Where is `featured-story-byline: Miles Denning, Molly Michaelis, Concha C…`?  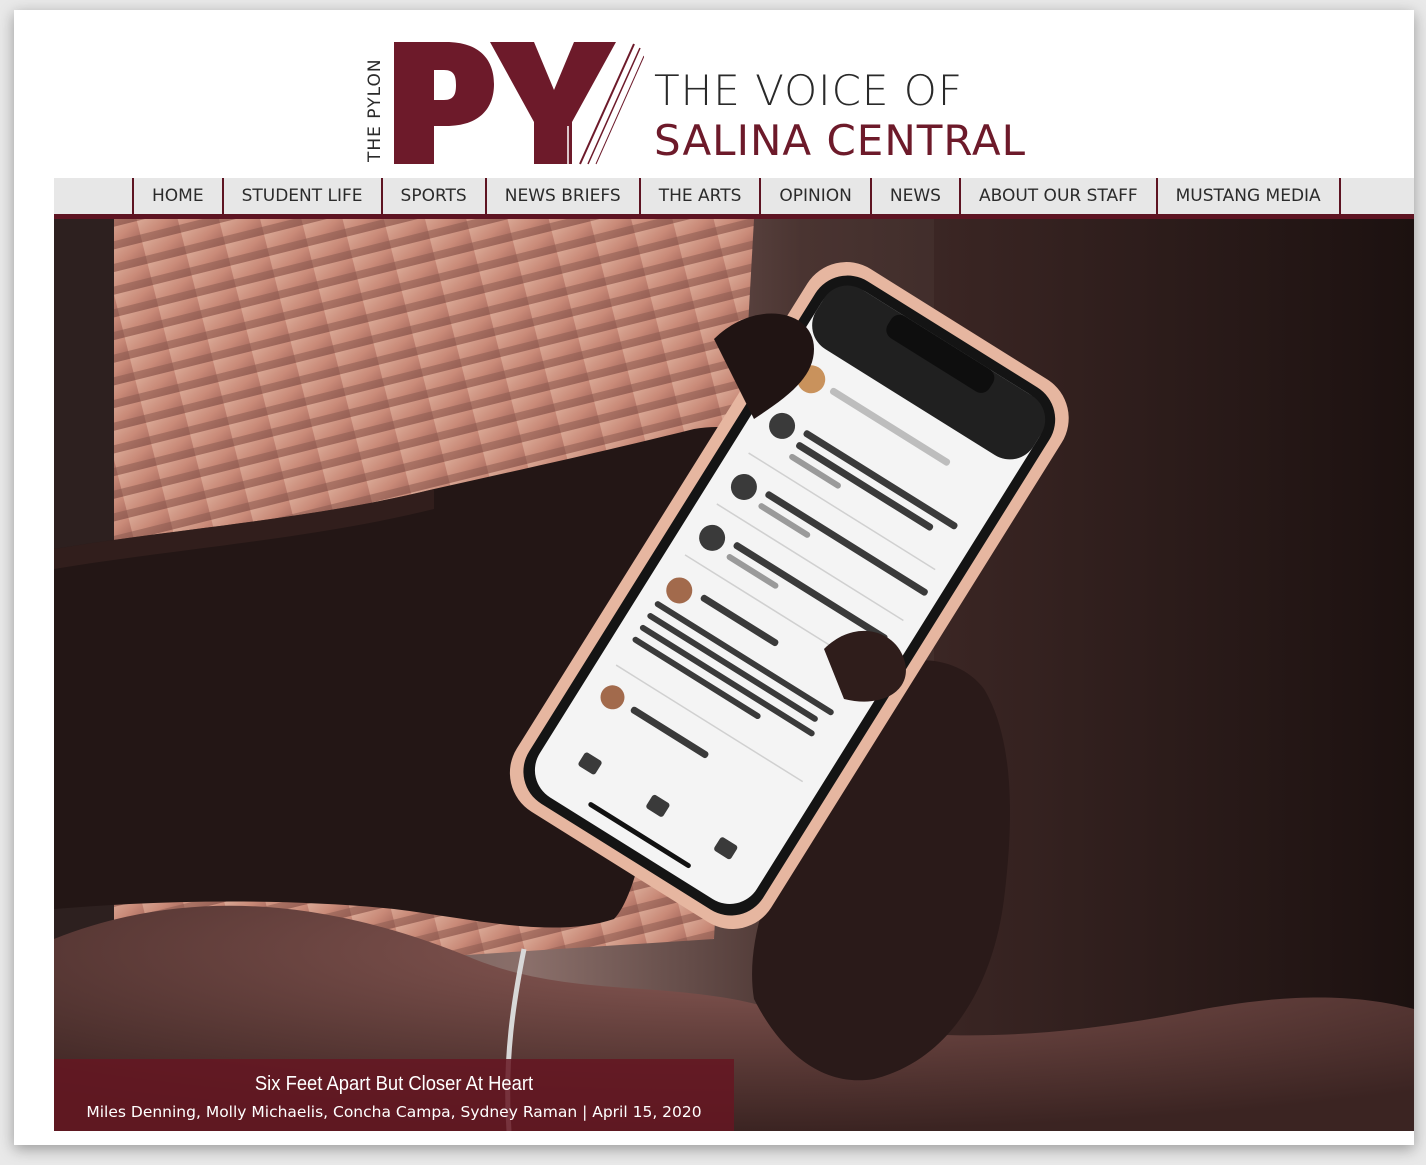 featured-story-byline: Miles Denning, Molly Michaelis, Concha C… is located at coordinates (394, 1112).